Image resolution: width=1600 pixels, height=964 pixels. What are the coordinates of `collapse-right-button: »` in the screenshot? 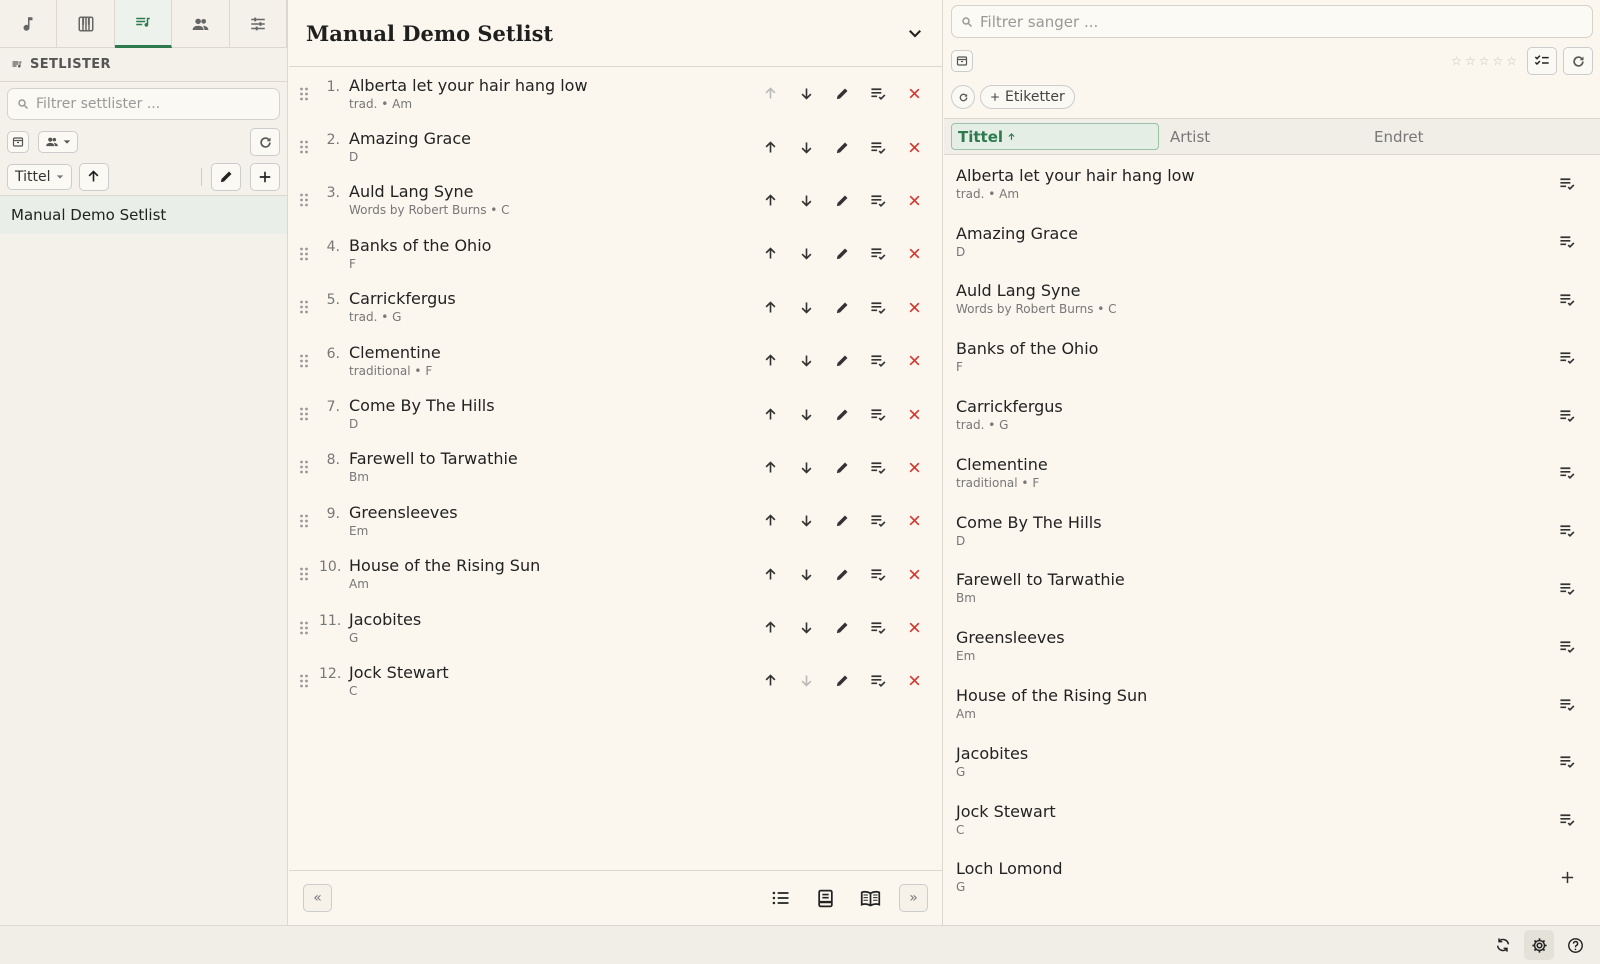 It's located at (913, 898).